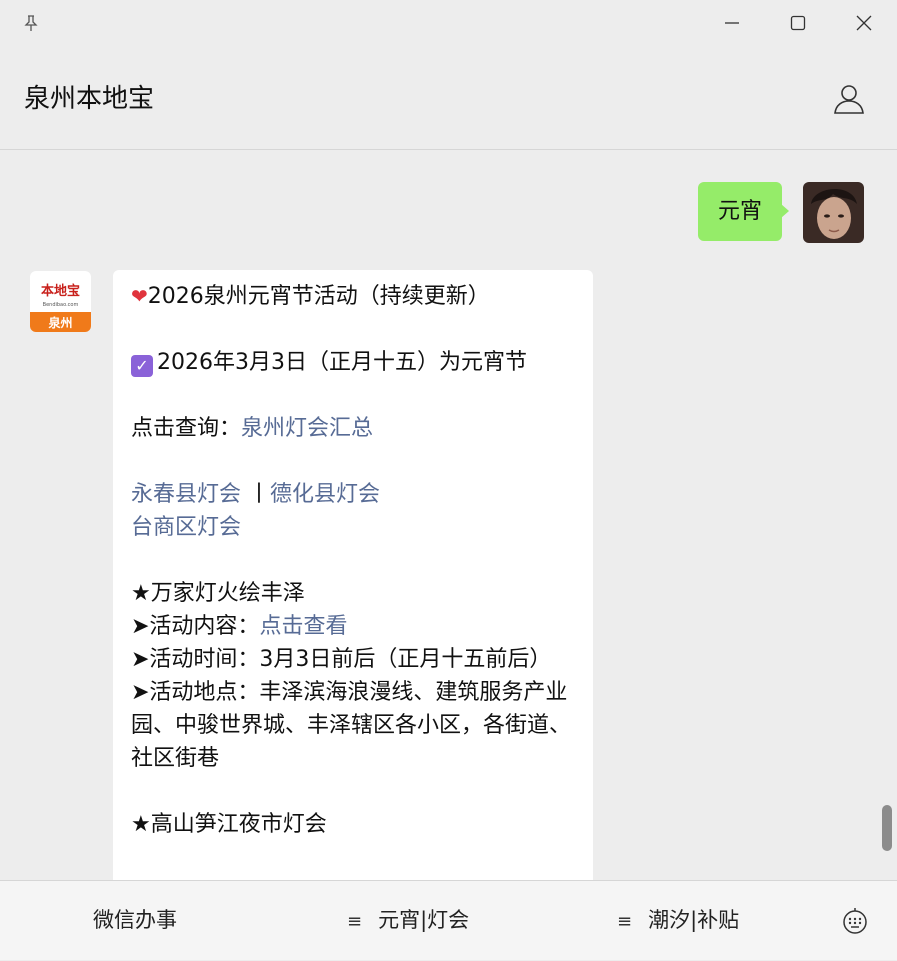 Image resolution: width=897 pixels, height=961 pixels. What do you see at coordinates (229, 824) in the screenshot?
I see `message-line: ★高山笋江夜市灯会` at bounding box center [229, 824].